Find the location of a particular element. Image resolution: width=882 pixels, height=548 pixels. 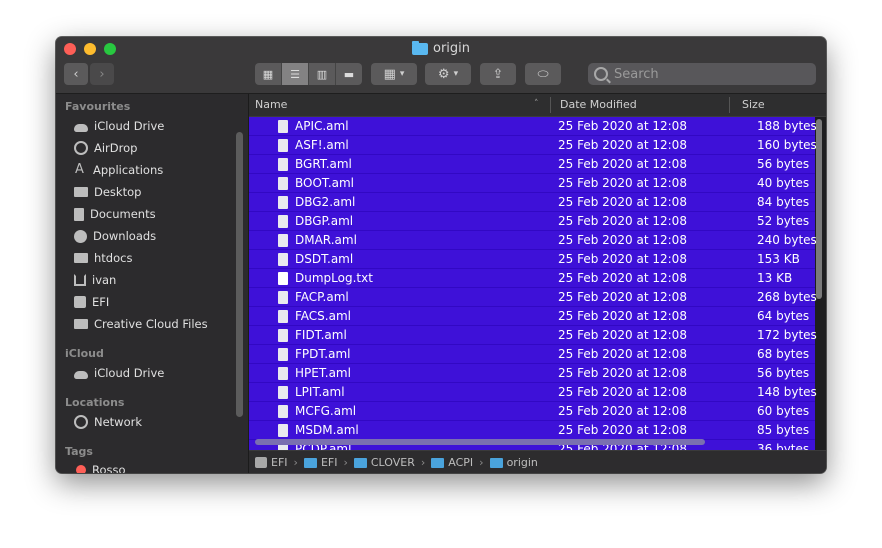

vertical-scrollbar is located at coordinates (819, 209).